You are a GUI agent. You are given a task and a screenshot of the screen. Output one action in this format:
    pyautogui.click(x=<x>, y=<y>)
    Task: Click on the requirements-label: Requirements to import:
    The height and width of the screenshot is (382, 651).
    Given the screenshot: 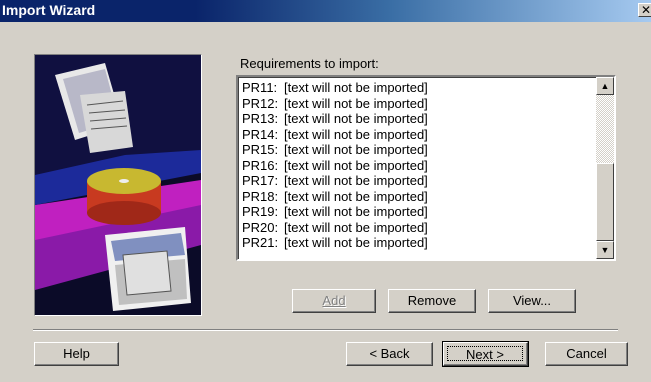 What is the action you would take?
    pyautogui.click(x=309, y=63)
    